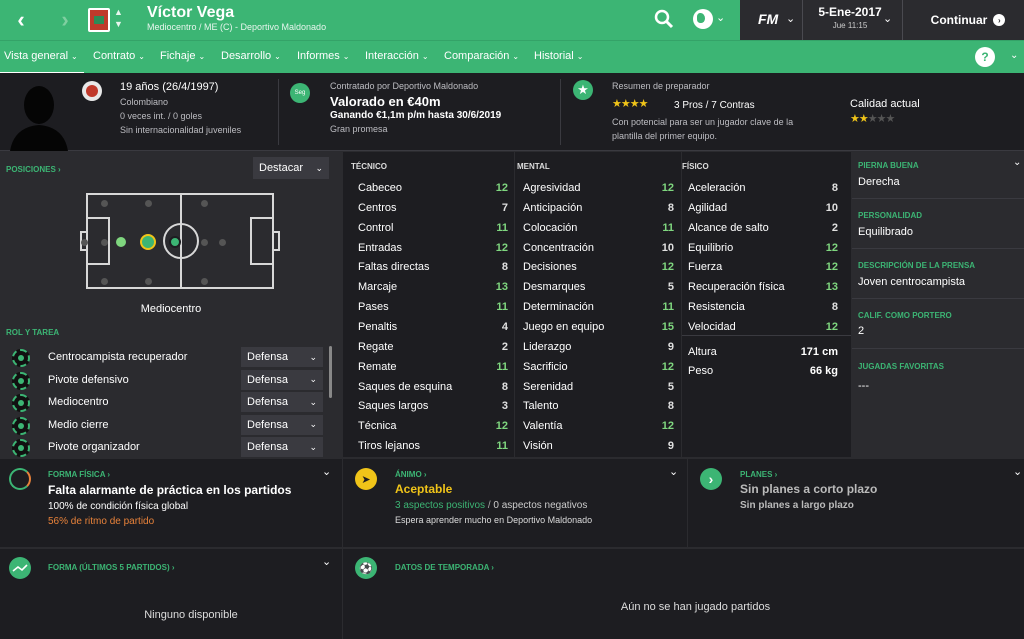  I want to click on attribute-row: Talento 8, so click(598, 406).